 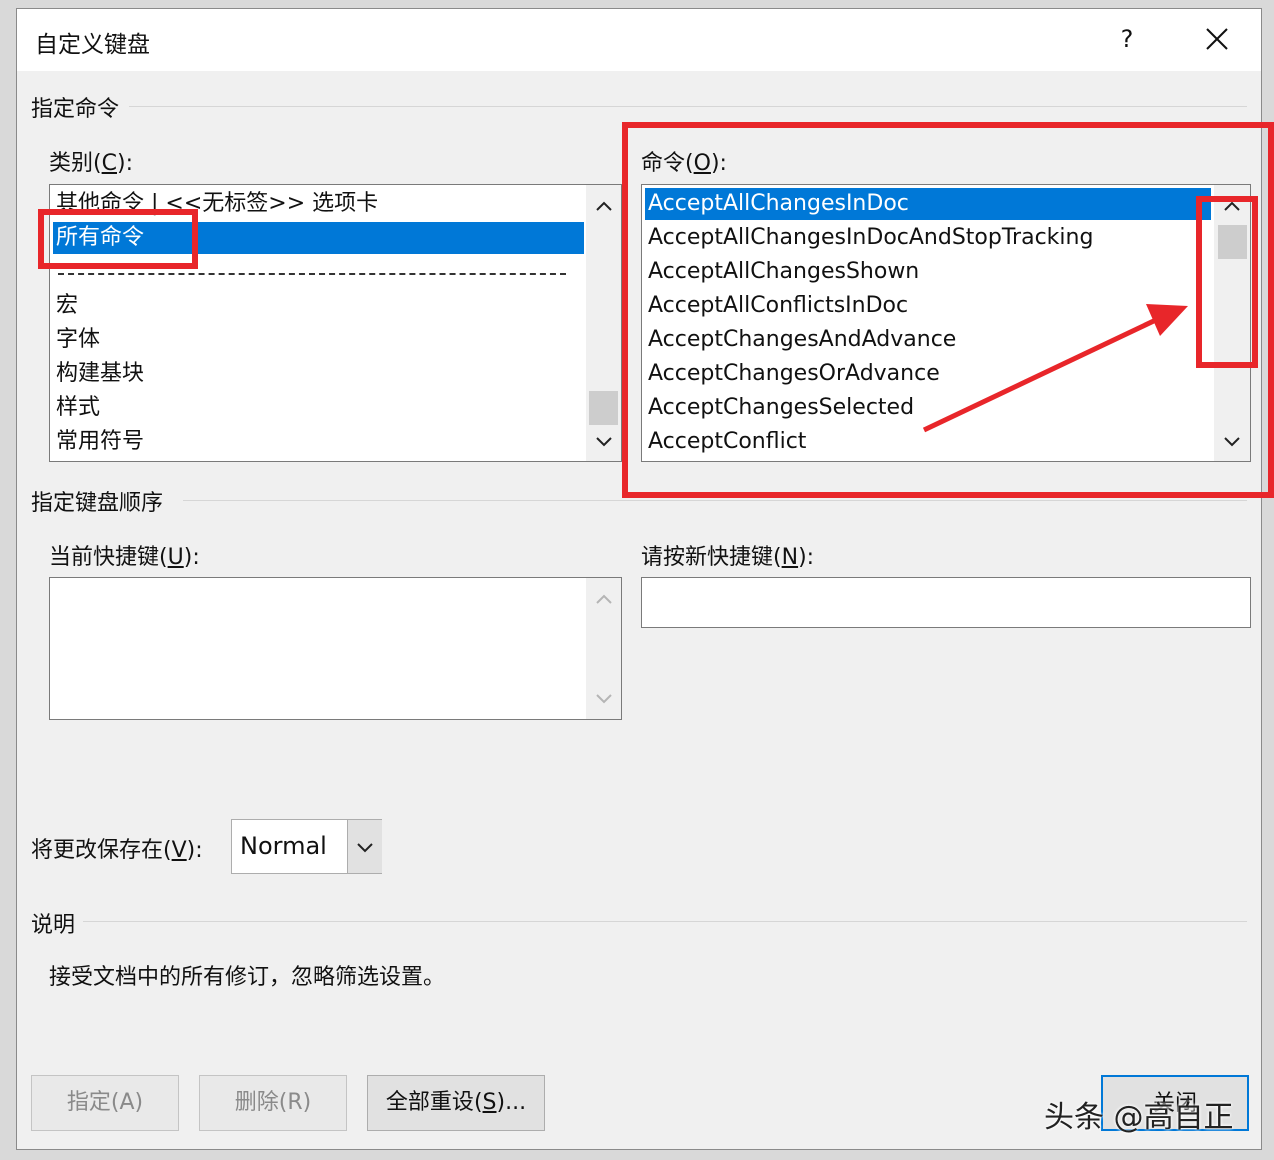 What do you see at coordinates (1139, 1117) in the screenshot?
I see `watermark-text: 头条 @高自正` at bounding box center [1139, 1117].